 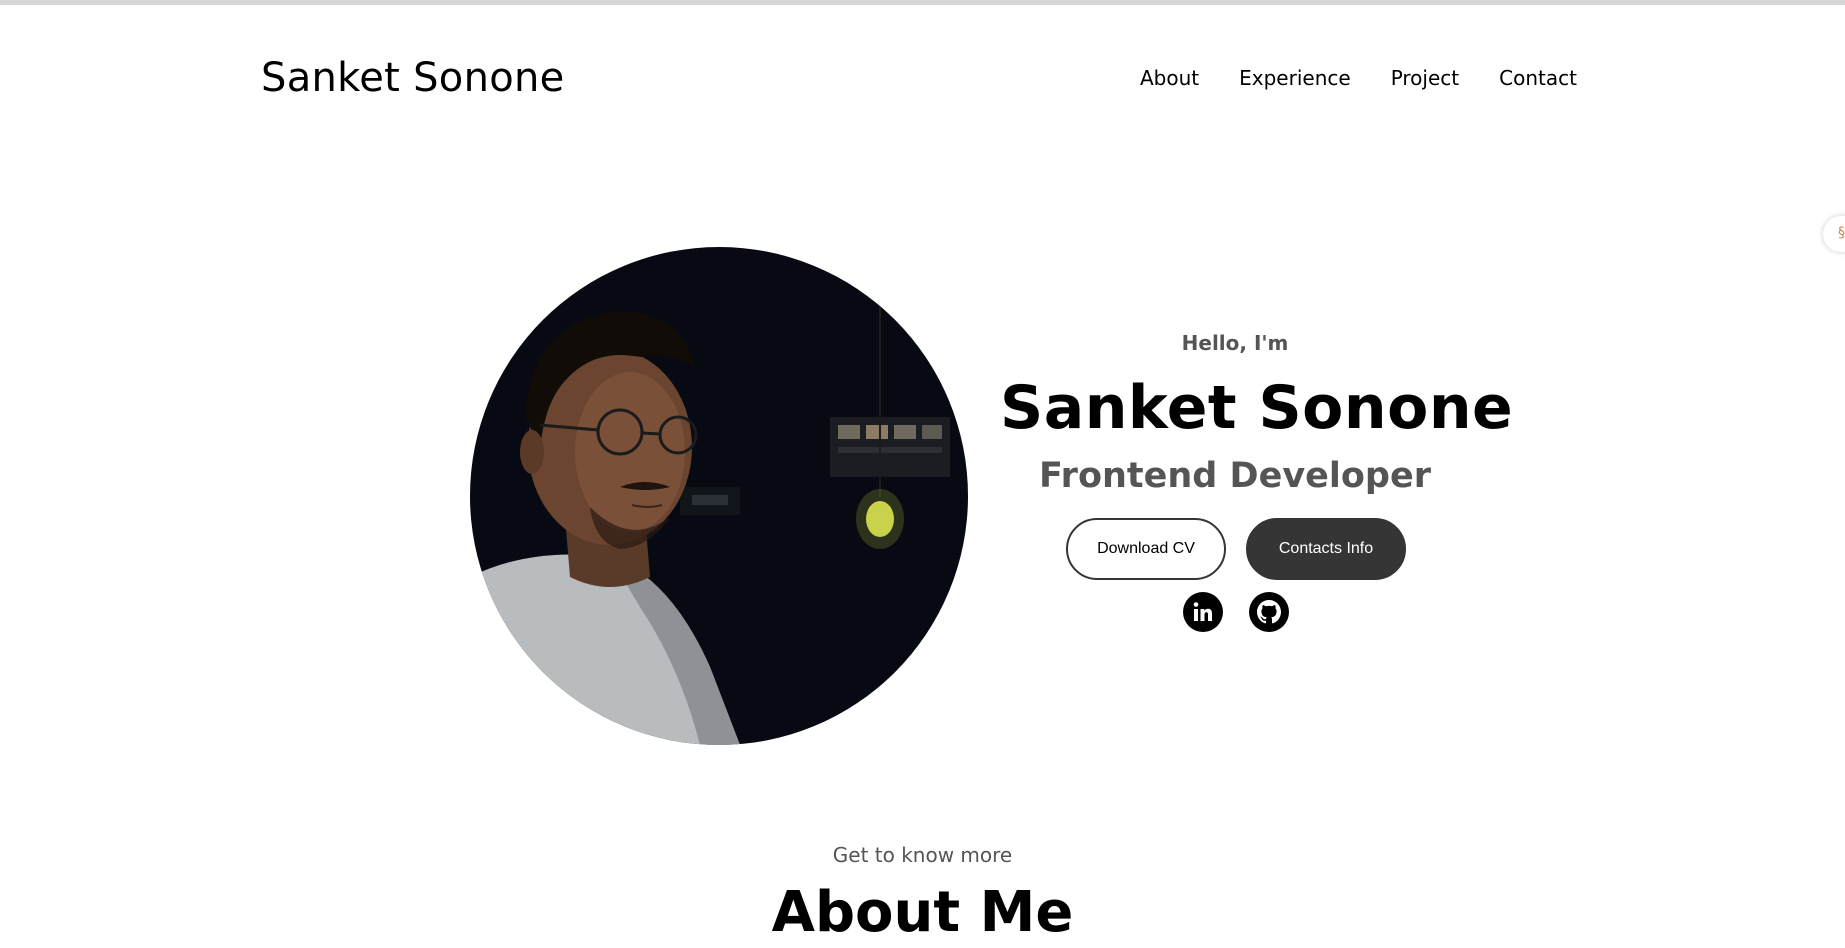 What do you see at coordinates (1169, 78) in the screenshot?
I see `nav-link-about: About` at bounding box center [1169, 78].